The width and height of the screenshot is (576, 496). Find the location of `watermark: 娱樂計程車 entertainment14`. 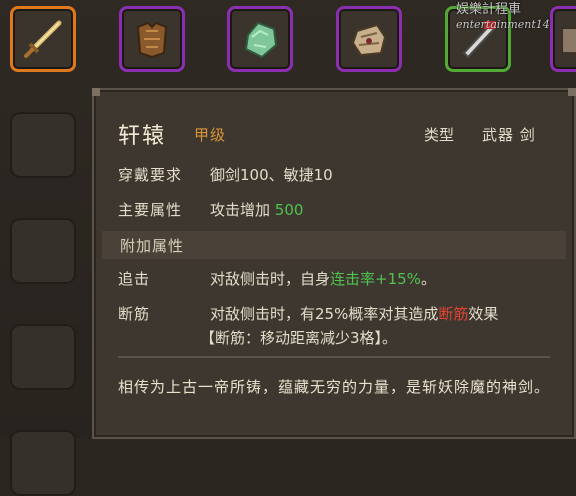

watermark: 娱樂計程車 entertainment14 is located at coordinates (515, 17).